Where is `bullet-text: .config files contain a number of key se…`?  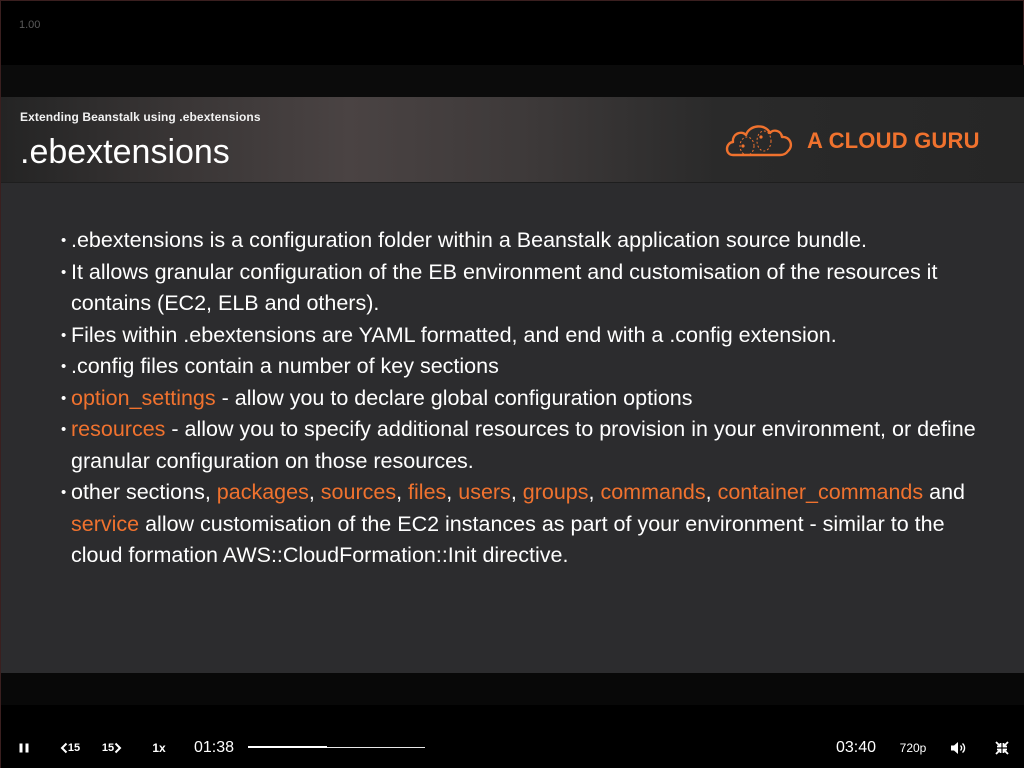 bullet-text: .config files contain a number of key se… is located at coordinates (285, 366).